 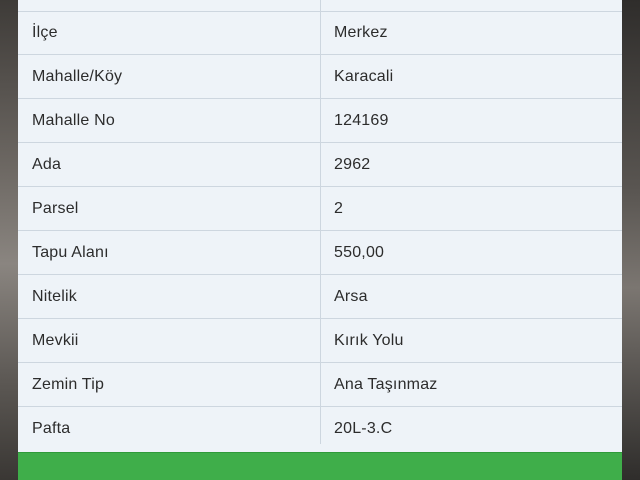 I want to click on table-row-ada: Ada 2962, so click(x=320, y=165).